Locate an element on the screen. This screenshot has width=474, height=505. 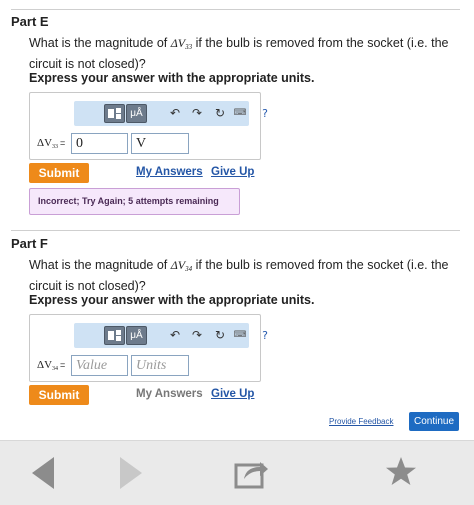
part-f-submit-button: Submit is located at coordinates (59, 395).